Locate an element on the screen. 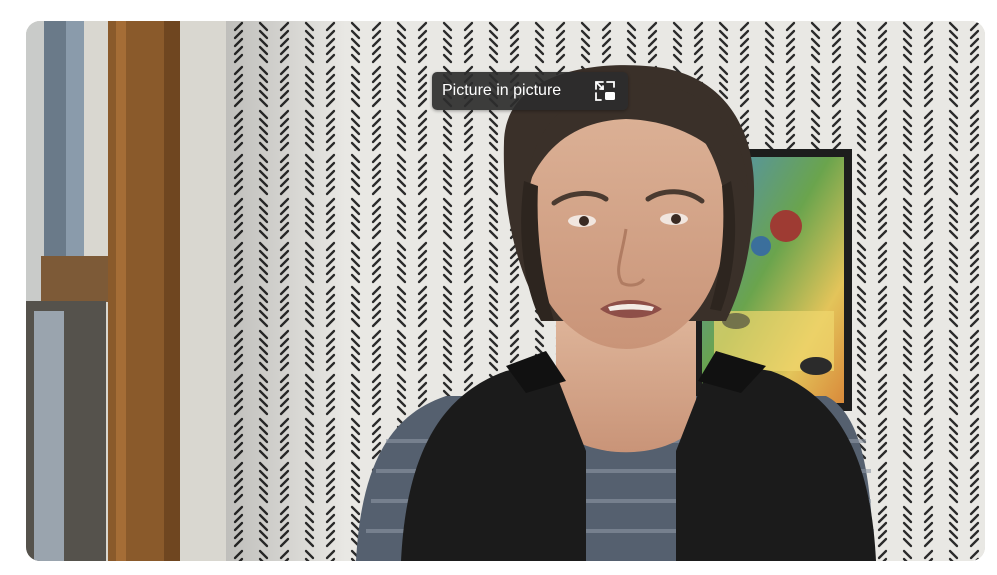 The width and height of the screenshot is (997, 575). picture-in-picture-label: Picture in picture is located at coordinates (502, 90).